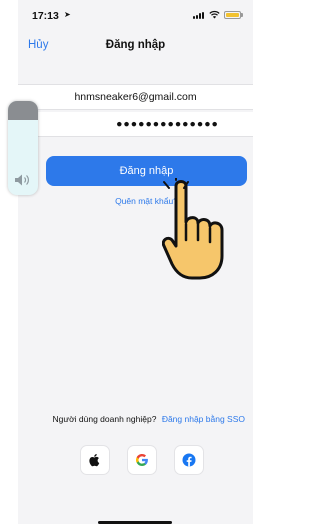 The width and height of the screenshot is (320, 524). Describe the element at coordinates (104, 419) in the screenshot. I see `sso-question: Người dùng doanh nghiệp?` at that location.